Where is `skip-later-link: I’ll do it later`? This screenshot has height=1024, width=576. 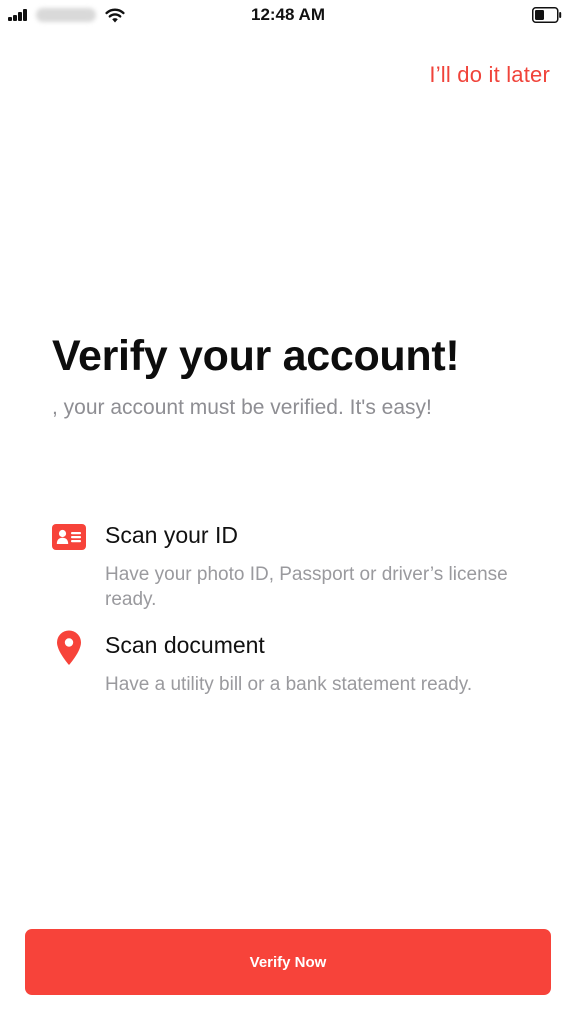 skip-later-link: I’ll do it later is located at coordinates (489, 75).